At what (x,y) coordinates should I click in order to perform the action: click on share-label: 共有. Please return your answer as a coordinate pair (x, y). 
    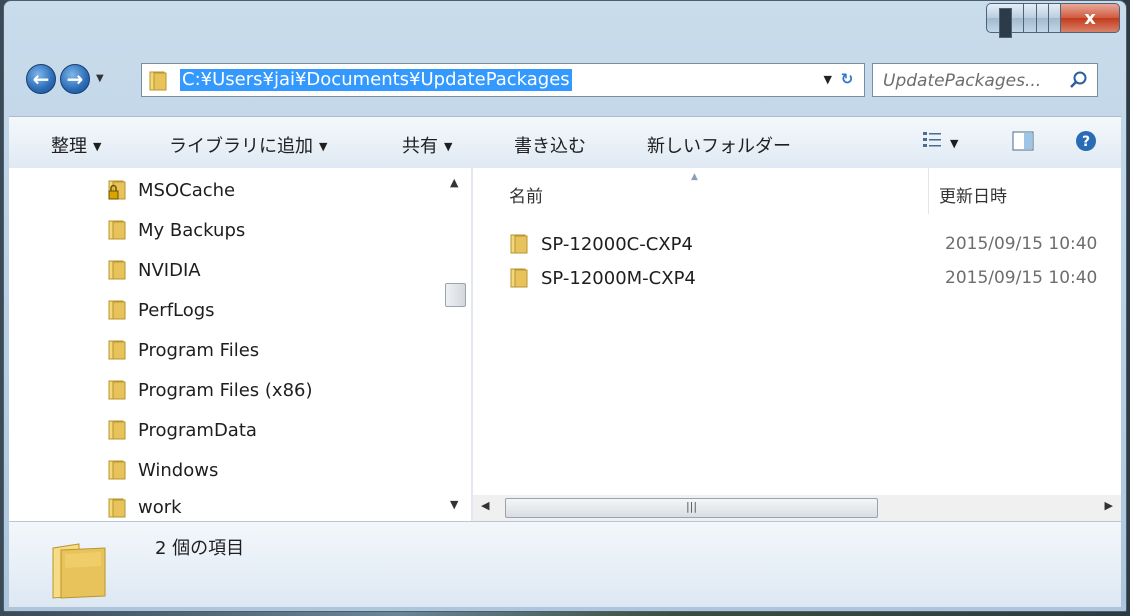
    Looking at the image, I should click on (420, 146).